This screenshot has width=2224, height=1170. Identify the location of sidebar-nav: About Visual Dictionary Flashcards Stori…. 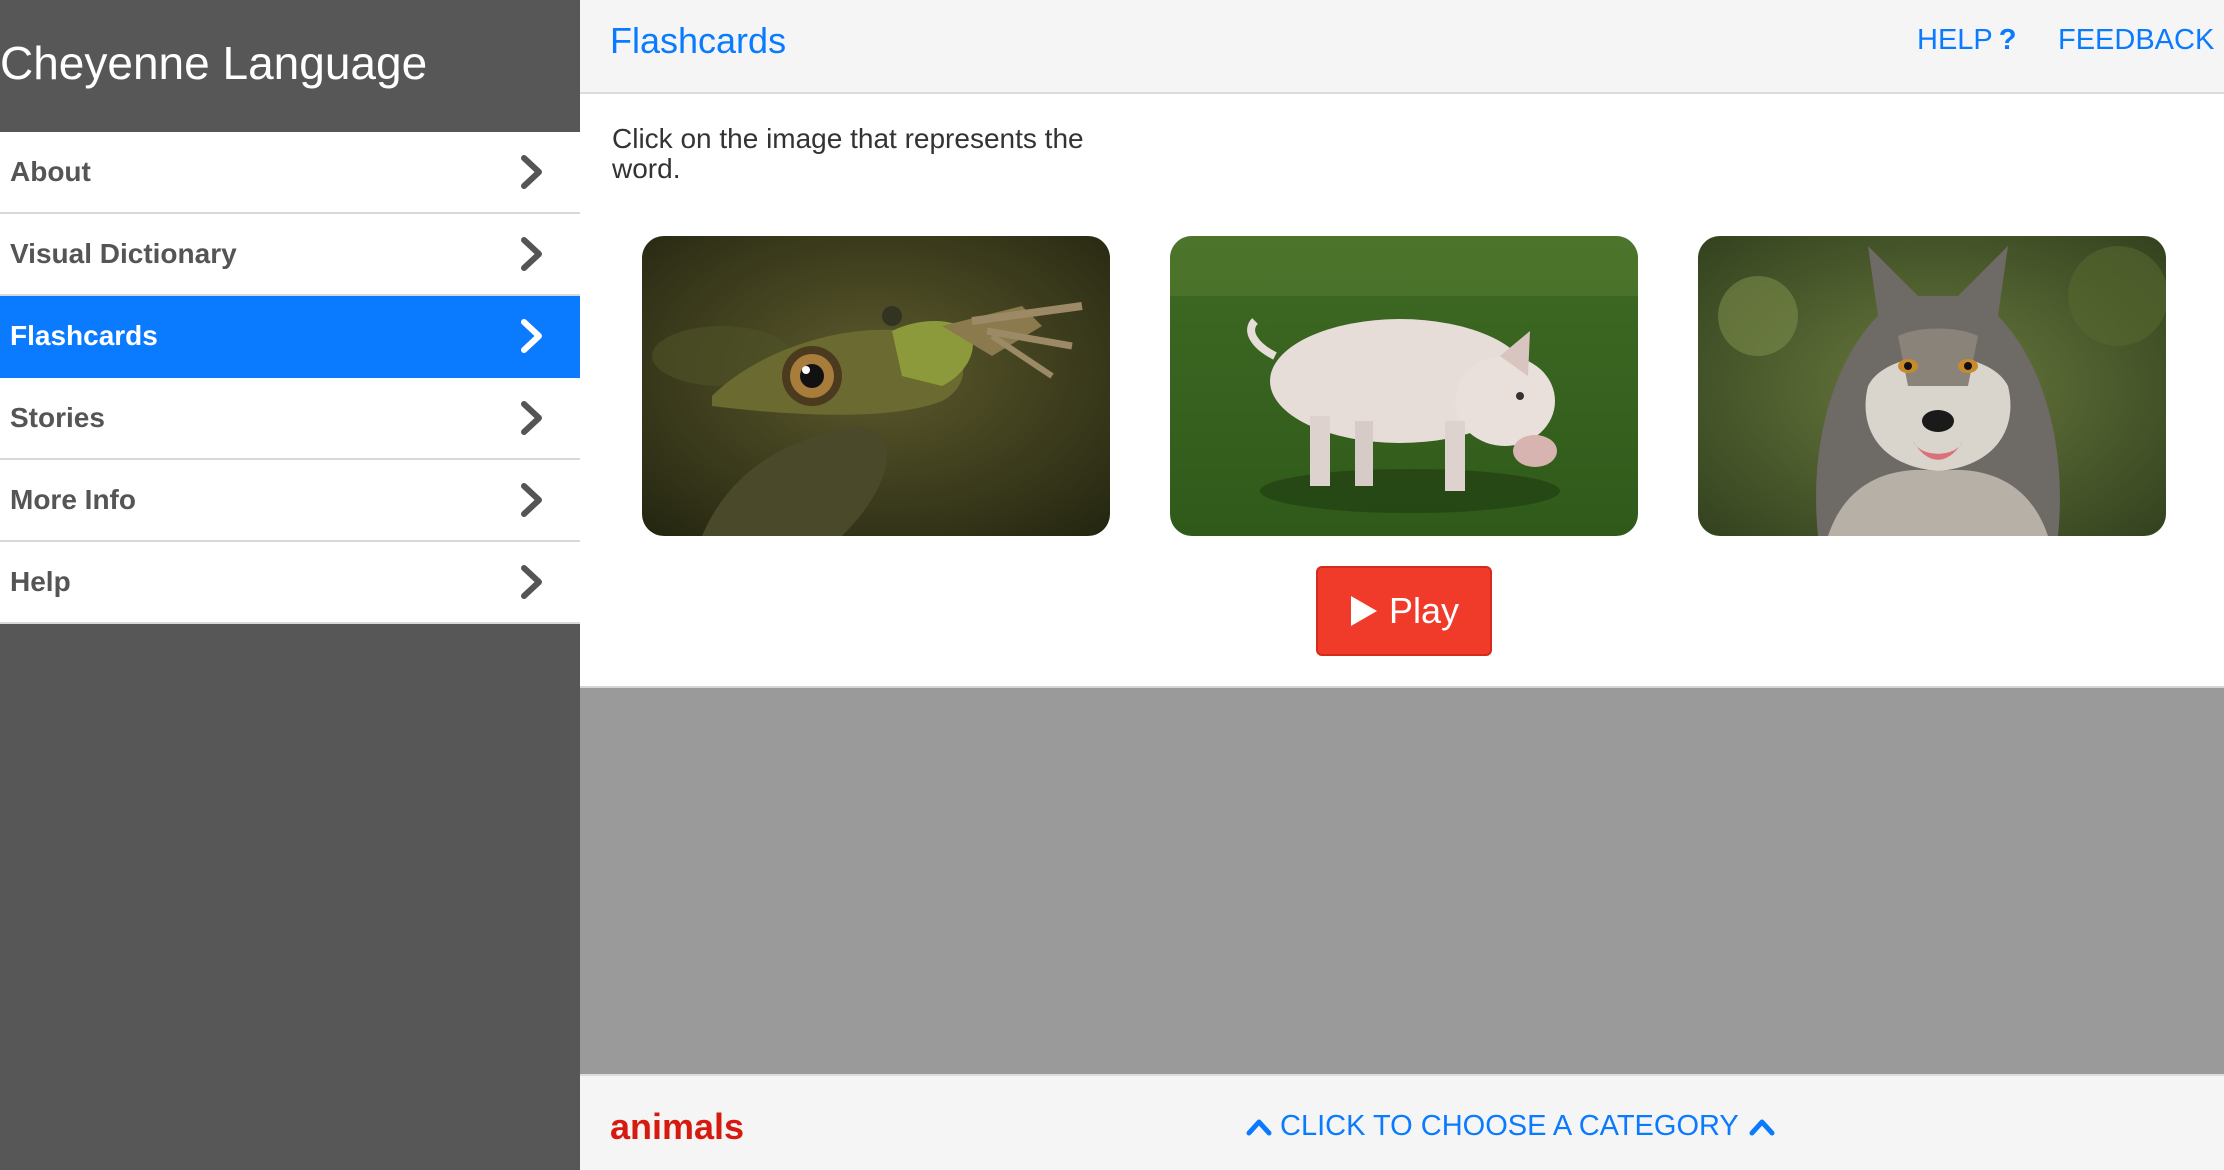
(290, 378).